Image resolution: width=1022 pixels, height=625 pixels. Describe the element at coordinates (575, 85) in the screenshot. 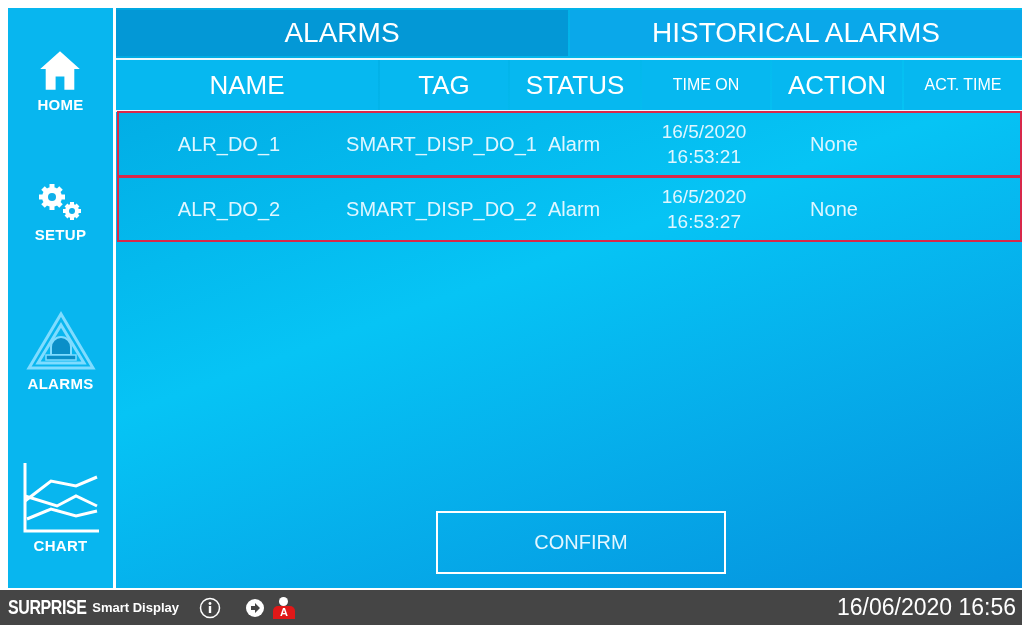

I see `column-header: STATUS` at that location.